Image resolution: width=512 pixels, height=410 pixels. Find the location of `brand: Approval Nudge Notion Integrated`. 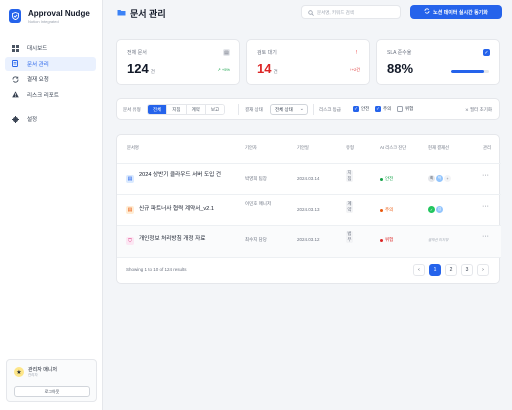

brand: Approval Nudge Notion Integrated is located at coordinates (49, 16).